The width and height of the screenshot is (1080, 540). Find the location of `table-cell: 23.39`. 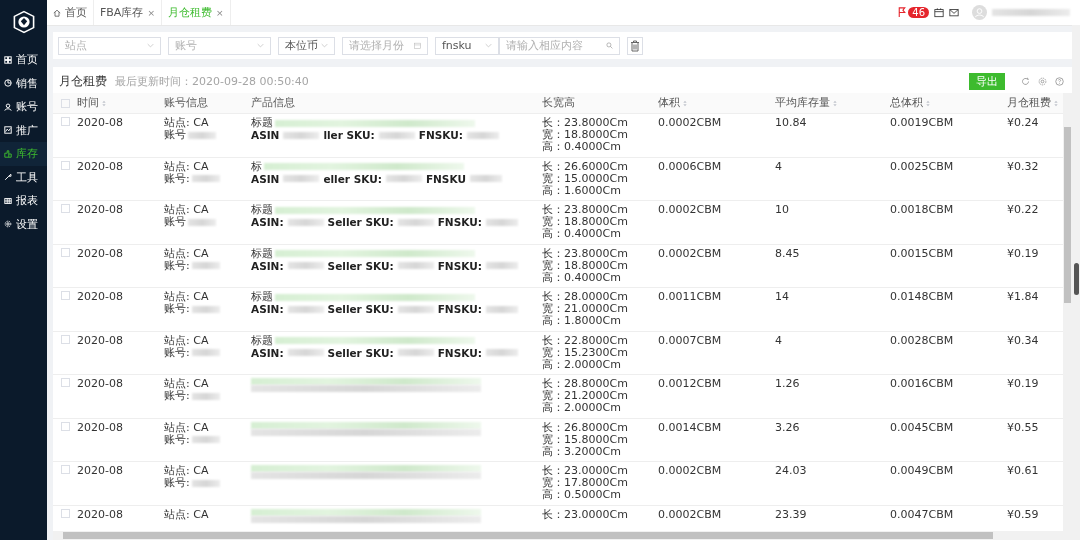

table-cell: 23.39 is located at coordinates (791, 514).